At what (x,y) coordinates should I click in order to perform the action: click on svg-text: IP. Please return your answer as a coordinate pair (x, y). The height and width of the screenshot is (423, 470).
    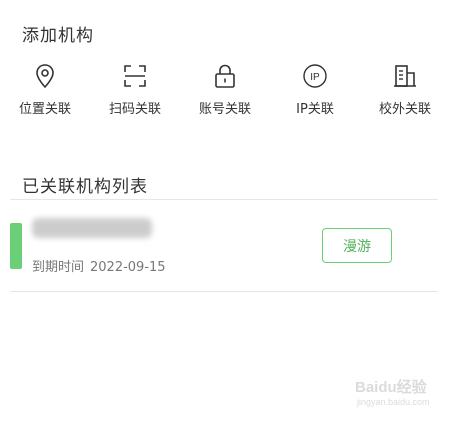
    Looking at the image, I should click on (315, 77).